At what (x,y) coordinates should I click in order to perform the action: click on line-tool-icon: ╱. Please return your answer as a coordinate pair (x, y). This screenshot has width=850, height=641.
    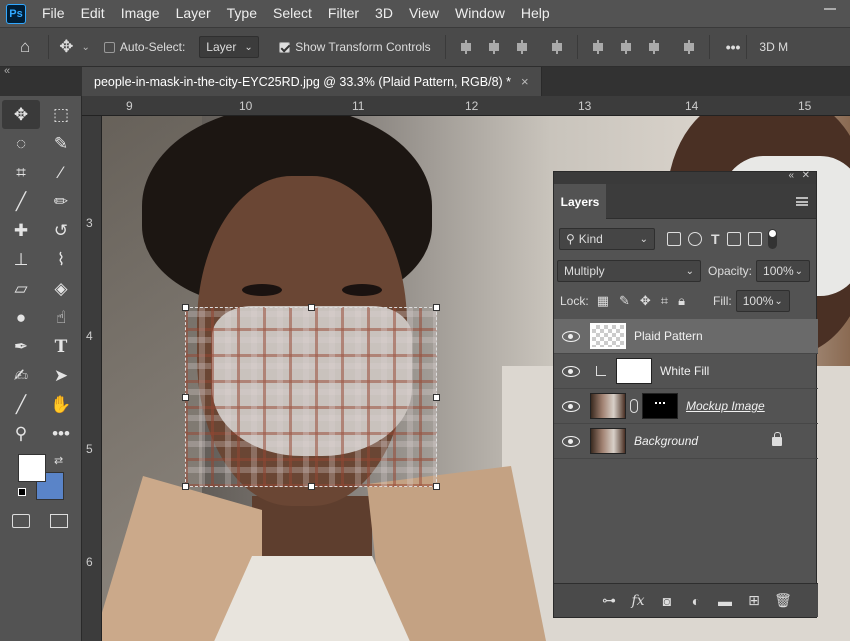
    Looking at the image, I should click on (21, 404).